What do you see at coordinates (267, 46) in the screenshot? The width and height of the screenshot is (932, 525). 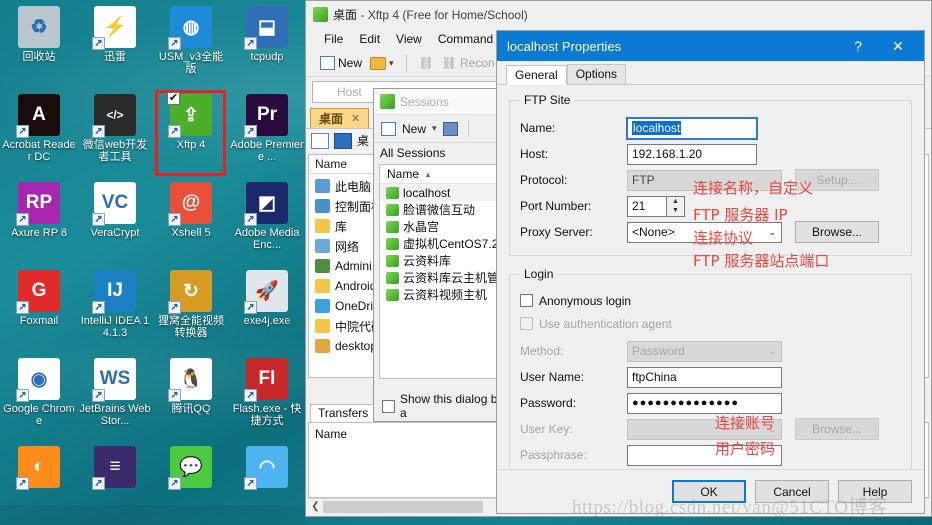 I see `desktop-icon-tcpudp-icon: ⬓ ↗ tcpudp` at bounding box center [267, 46].